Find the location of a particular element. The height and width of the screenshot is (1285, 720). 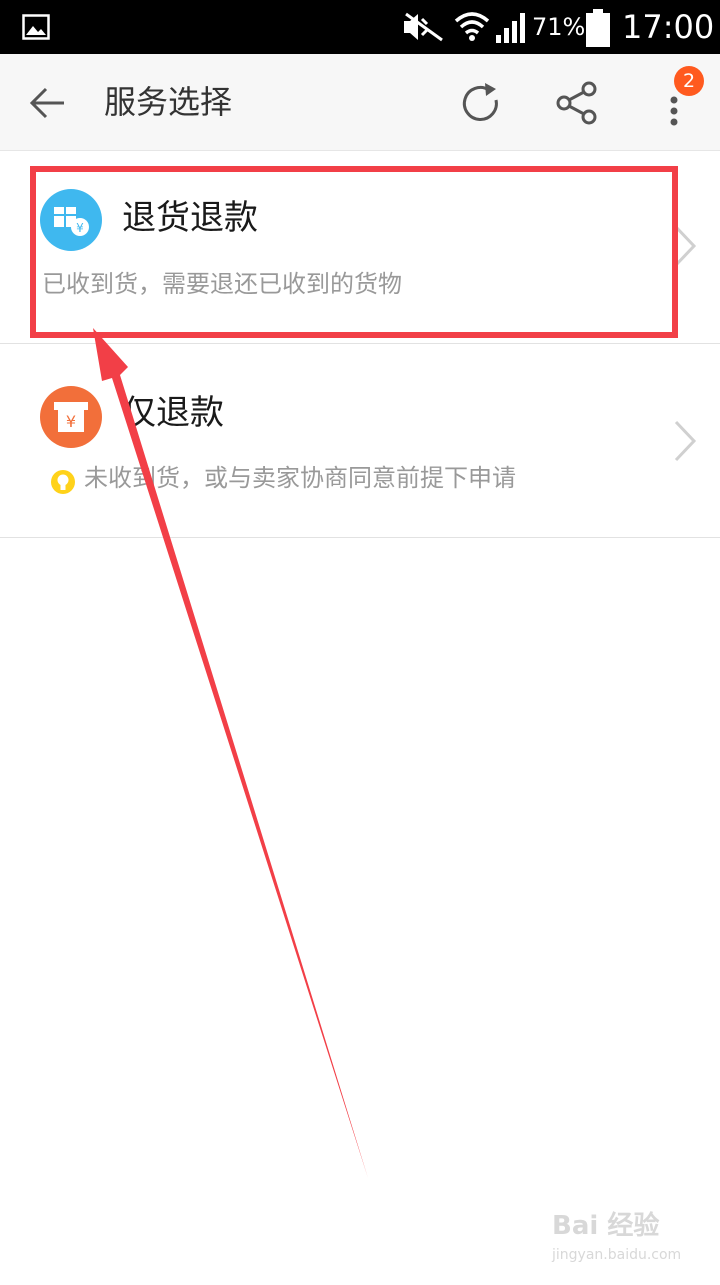

signal-icon is located at coordinates (510, 28).